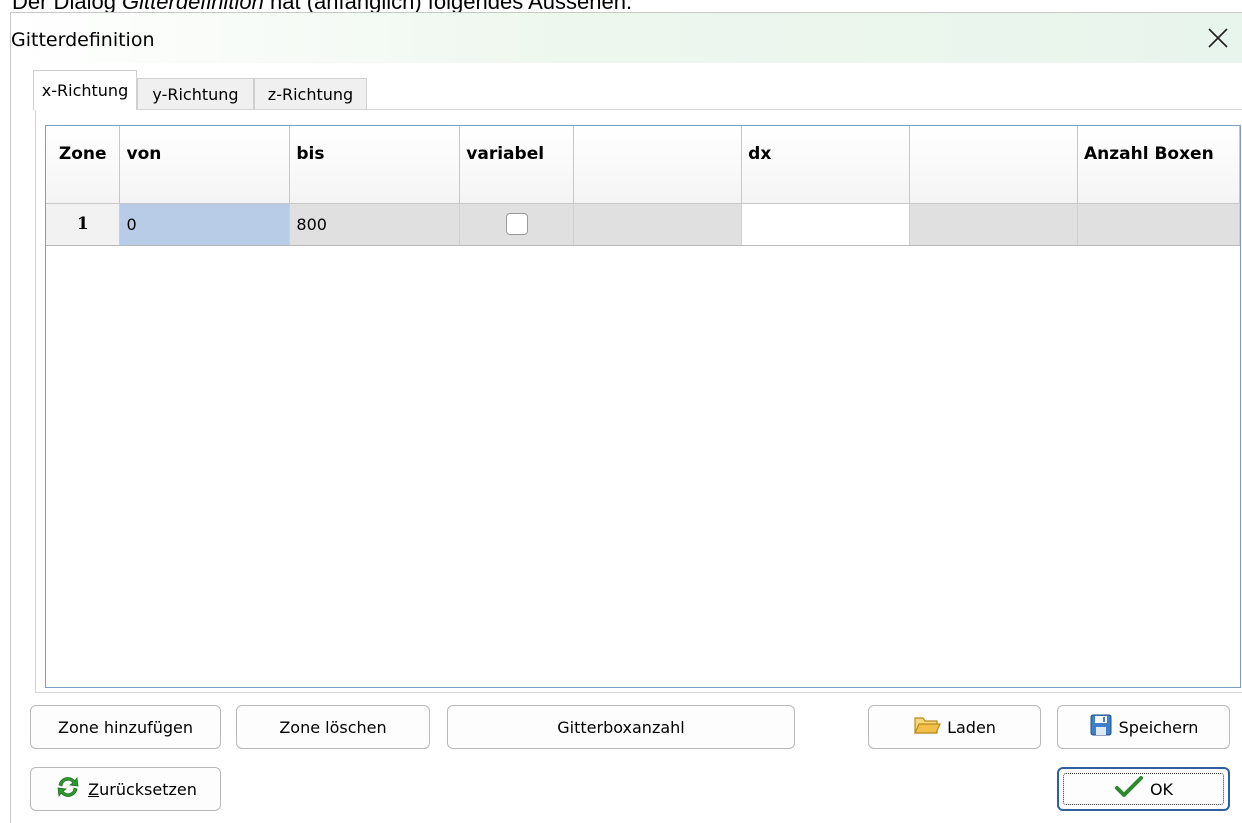 The image size is (1242, 823). Describe the element at coordinates (1158, 727) in the screenshot. I see `speichern-label: Speichern` at that location.